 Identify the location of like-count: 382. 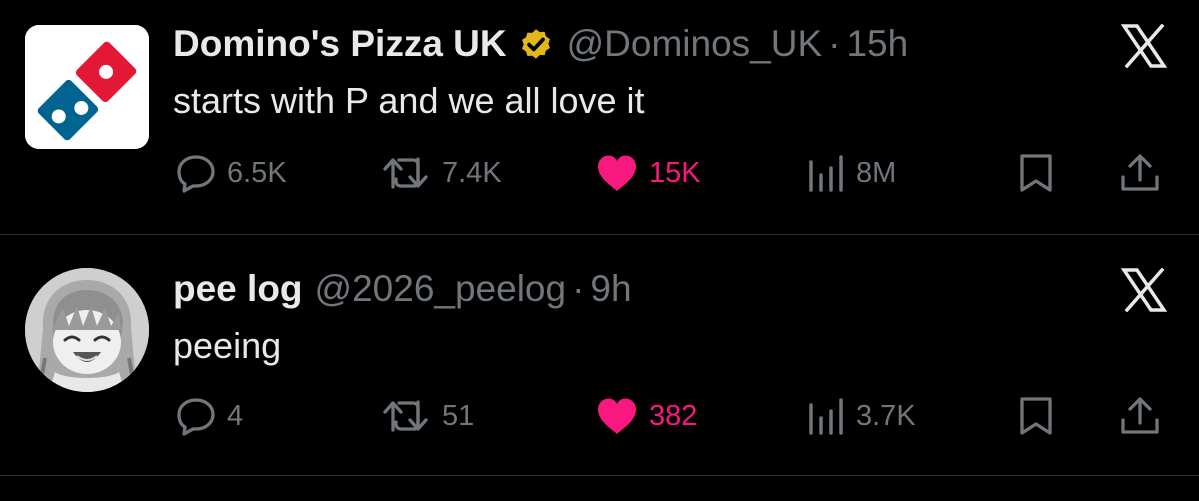
(673, 415).